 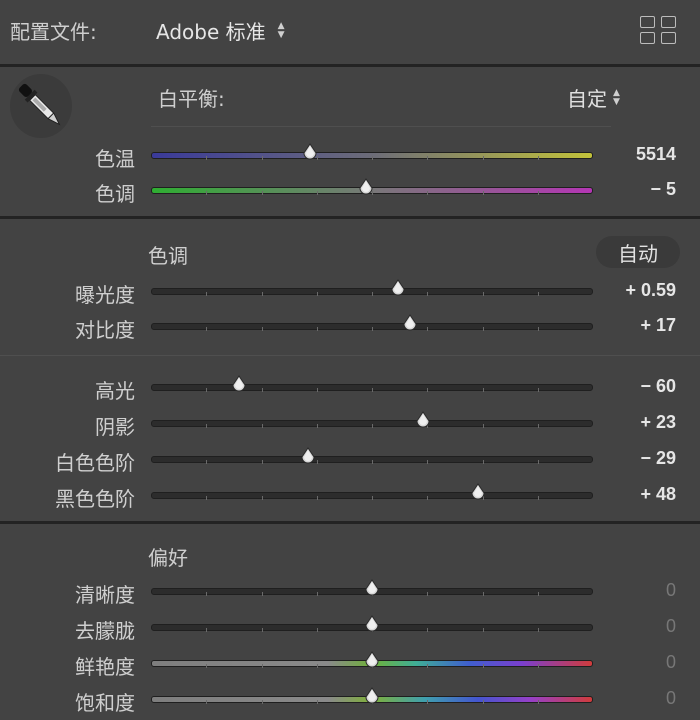 I want to click on slider-value: + 48, so click(x=658, y=494).